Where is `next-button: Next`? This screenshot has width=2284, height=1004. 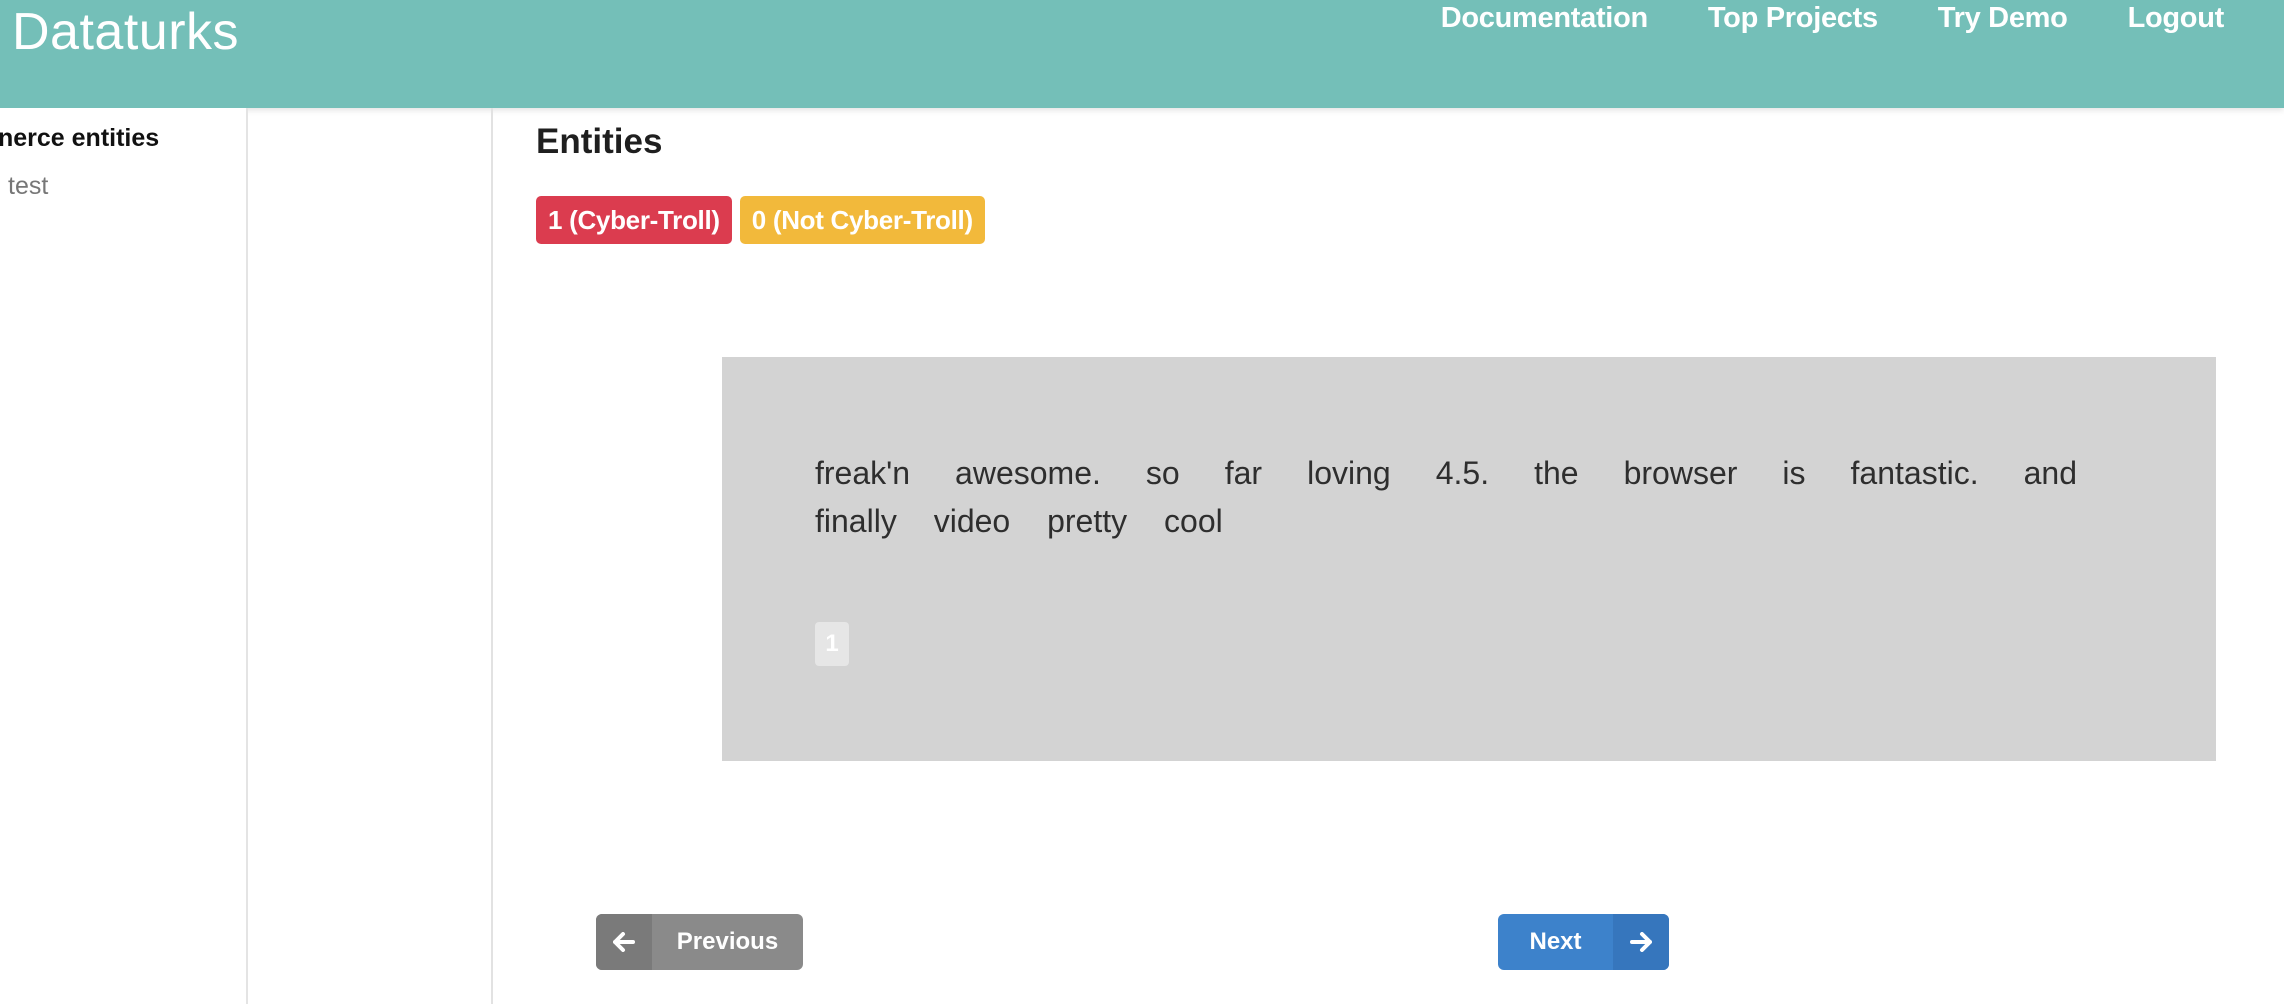
next-button: Next is located at coordinates (1583, 942).